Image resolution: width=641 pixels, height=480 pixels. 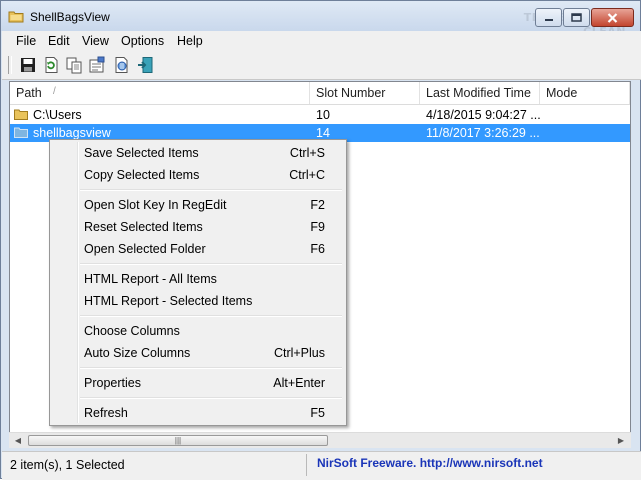 I want to click on copy-icon, so click(x=74, y=65).